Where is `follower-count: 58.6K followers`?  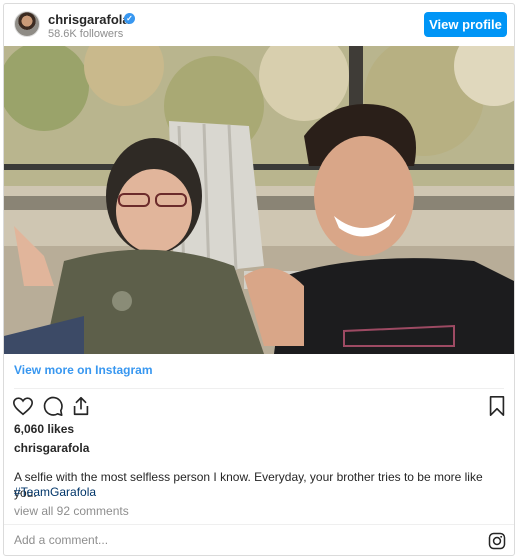
follower-count: 58.6K followers is located at coordinates (86, 34).